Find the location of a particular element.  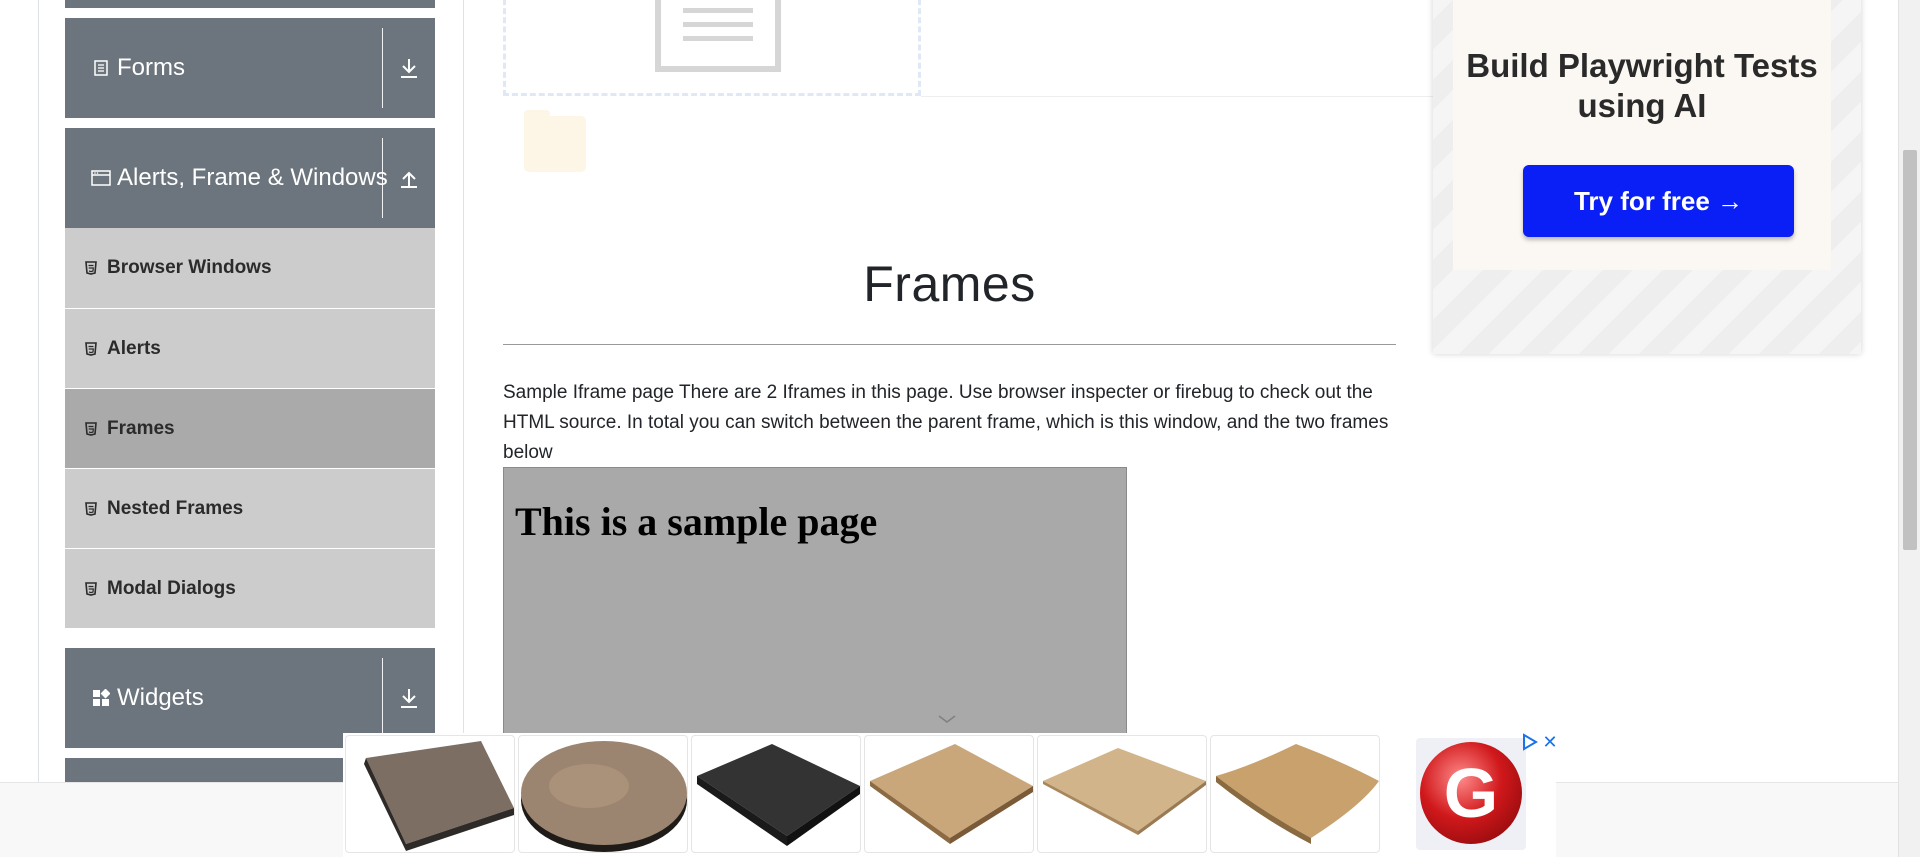

sidebar-group-alerts-frame-windows: Alerts, Frame & Windows is located at coordinates (250, 178).